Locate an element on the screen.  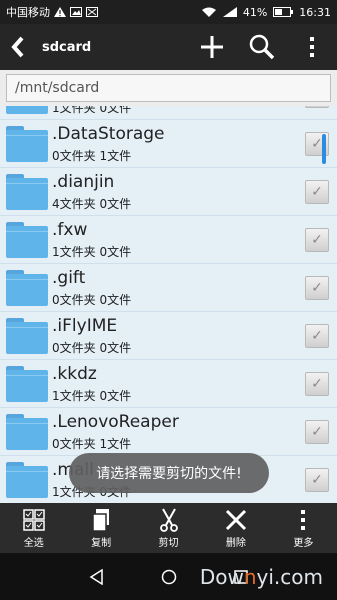
status-bar: 中国移动 41% 16:31 is located at coordinates (168, 12).